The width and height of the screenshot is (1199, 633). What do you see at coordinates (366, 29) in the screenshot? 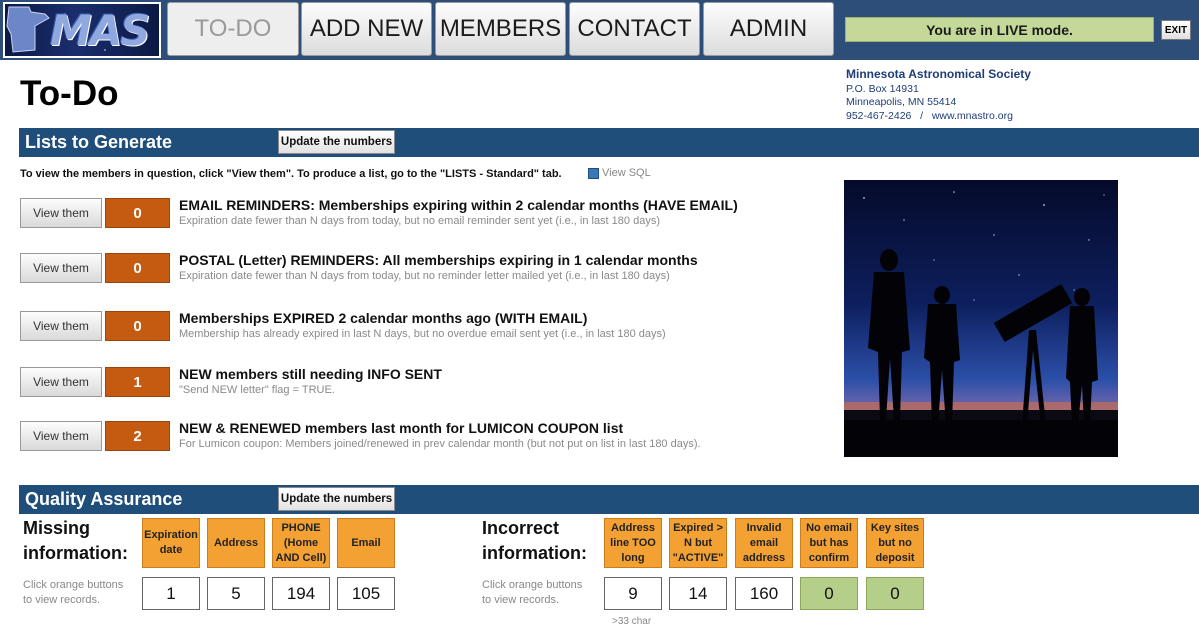
I see `tab-add-new: ADD NEW` at bounding box center [366, 29].